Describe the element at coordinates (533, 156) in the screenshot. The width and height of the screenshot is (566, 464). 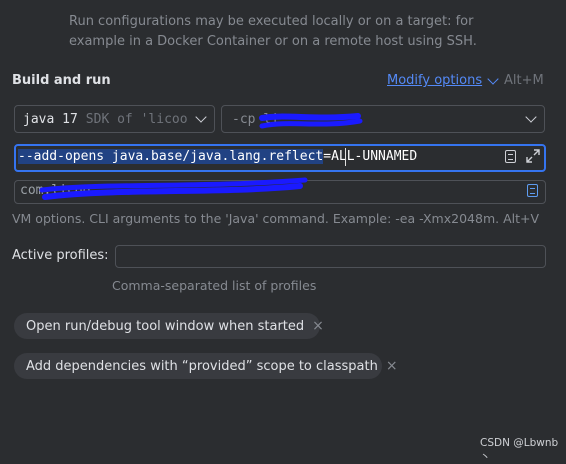
I see `expand-icon` at that location.